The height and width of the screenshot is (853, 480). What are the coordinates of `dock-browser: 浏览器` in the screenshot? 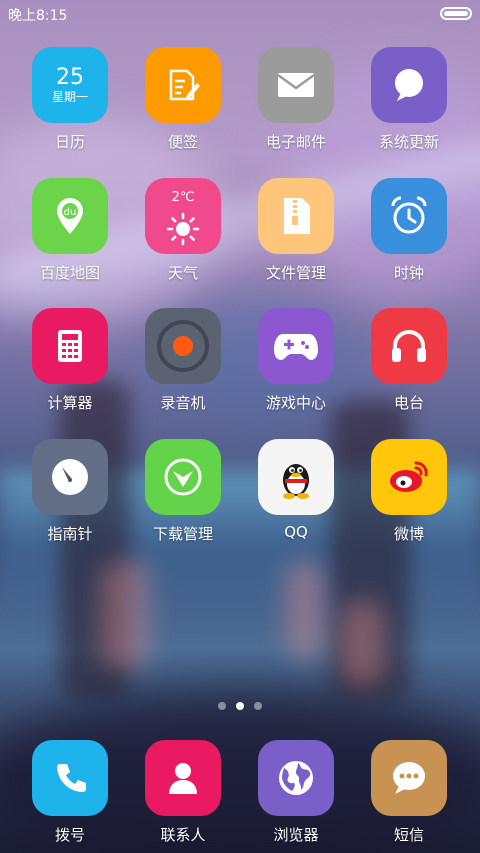 It's located at (296, 792).